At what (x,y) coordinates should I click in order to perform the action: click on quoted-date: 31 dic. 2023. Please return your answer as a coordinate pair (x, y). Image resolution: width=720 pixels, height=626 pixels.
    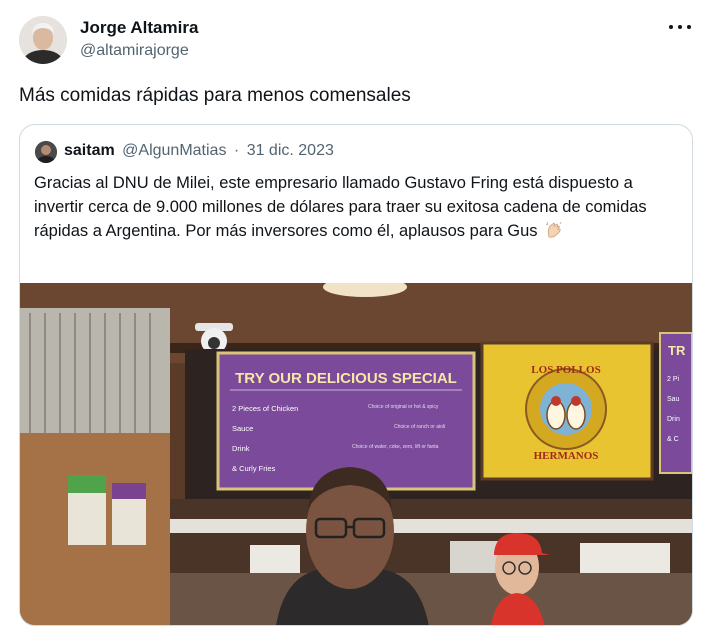
    Looking at the image, I should click on (290, 150).